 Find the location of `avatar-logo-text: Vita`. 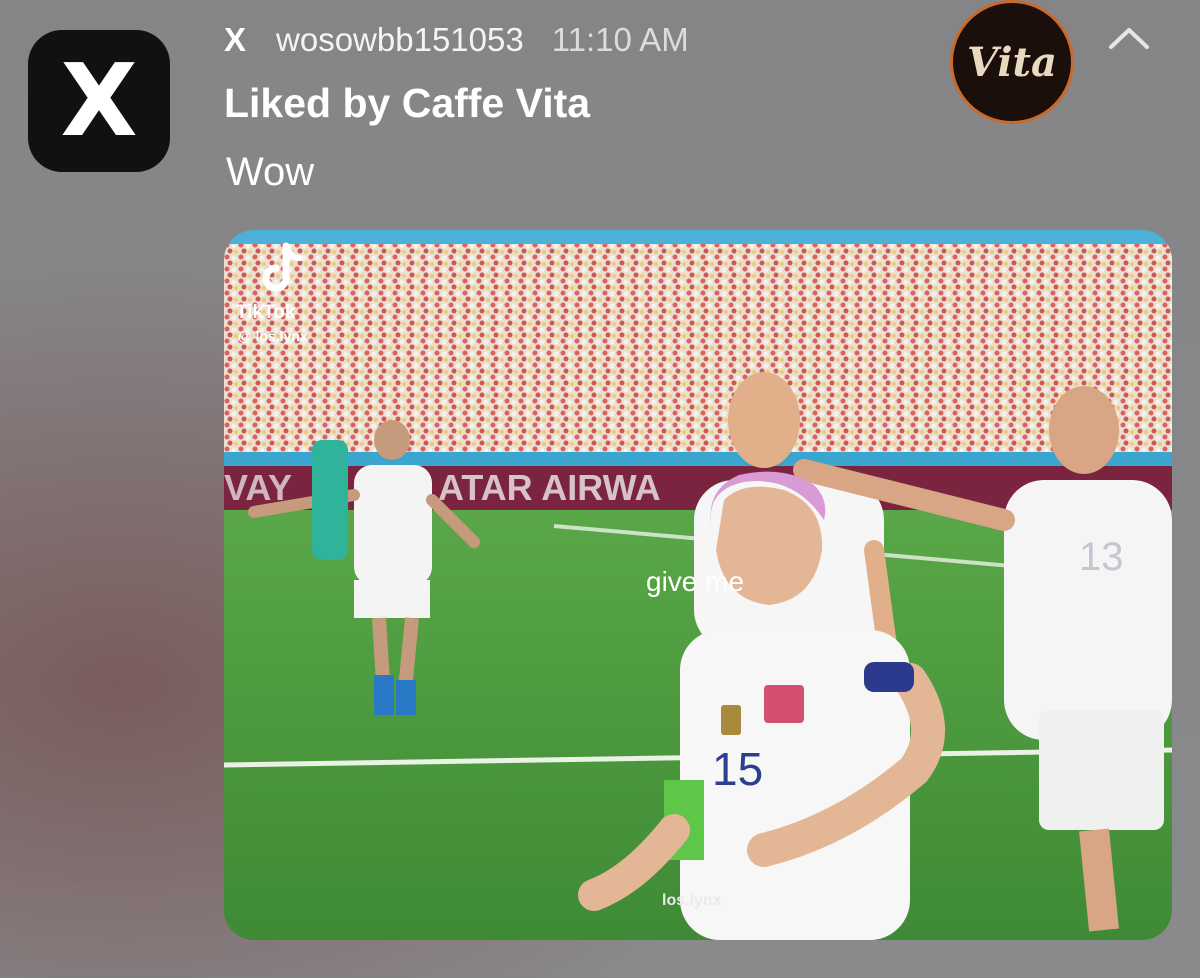

avatar-logo-text: Vita is located at coordinates (1012, 62).